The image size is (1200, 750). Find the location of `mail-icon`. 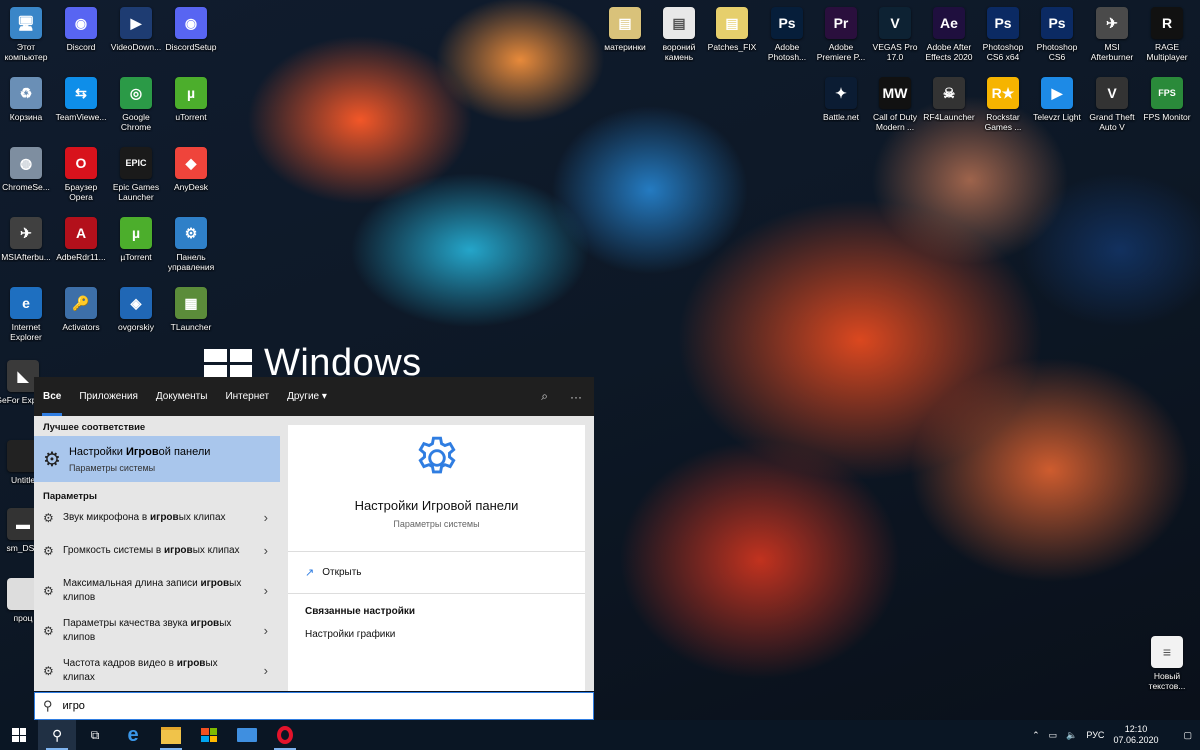

mail-icon is located at coordinates (247, 735).